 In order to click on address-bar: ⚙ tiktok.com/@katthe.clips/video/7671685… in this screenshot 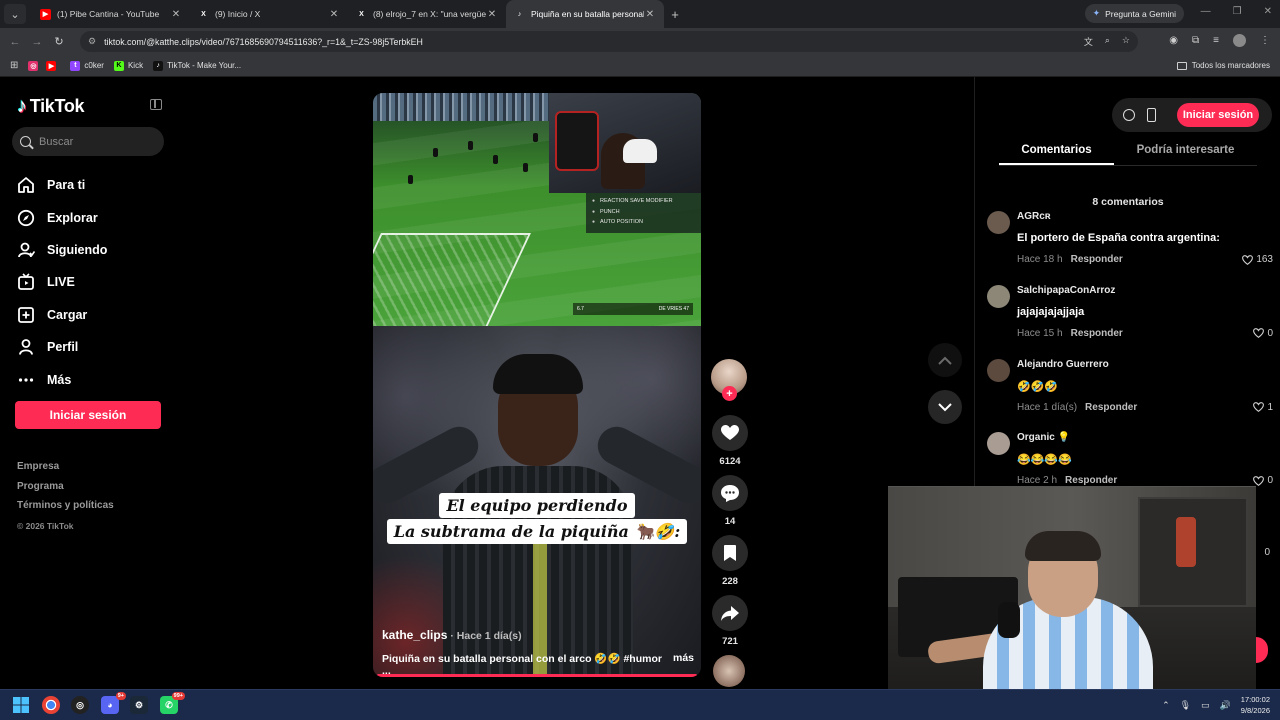, I will do `click(609, 41)`.